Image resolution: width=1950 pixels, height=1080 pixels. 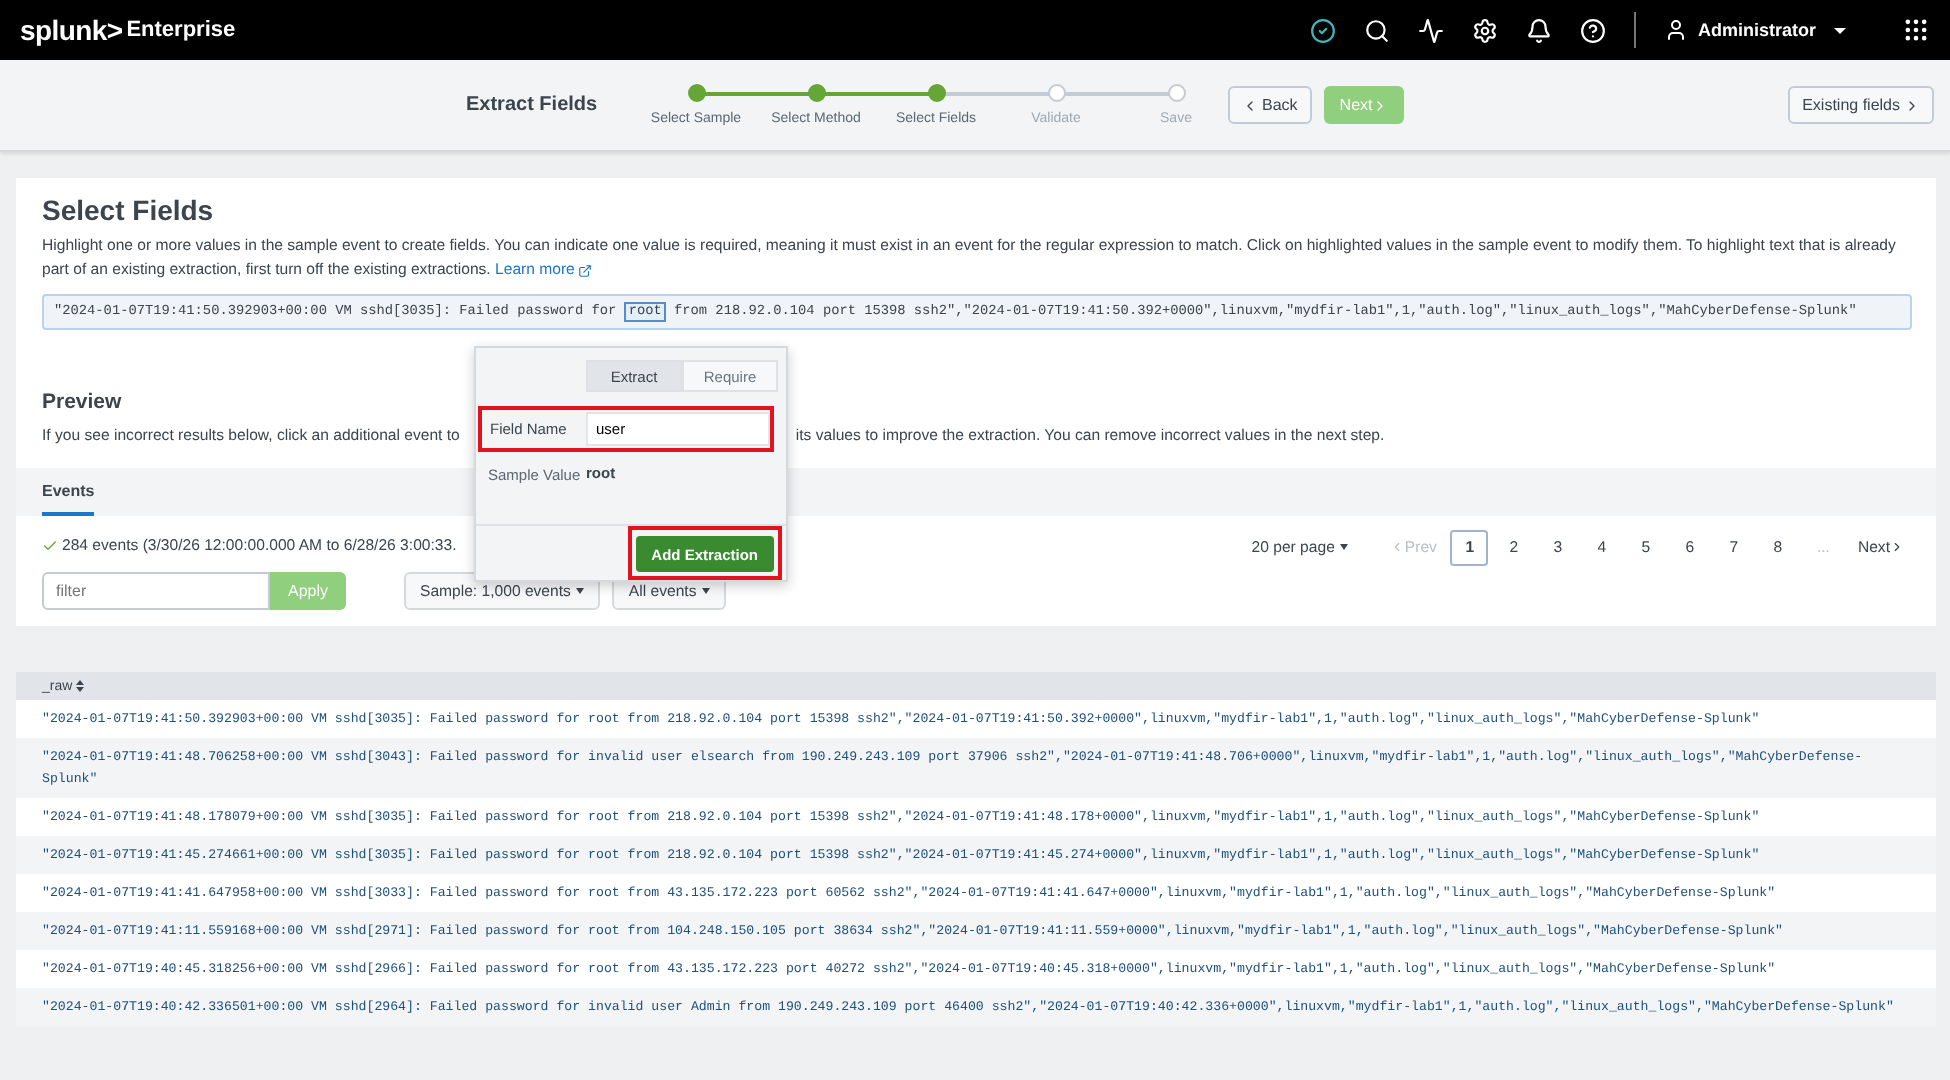 I want to click on search-button, so click(x=1376, y=30).